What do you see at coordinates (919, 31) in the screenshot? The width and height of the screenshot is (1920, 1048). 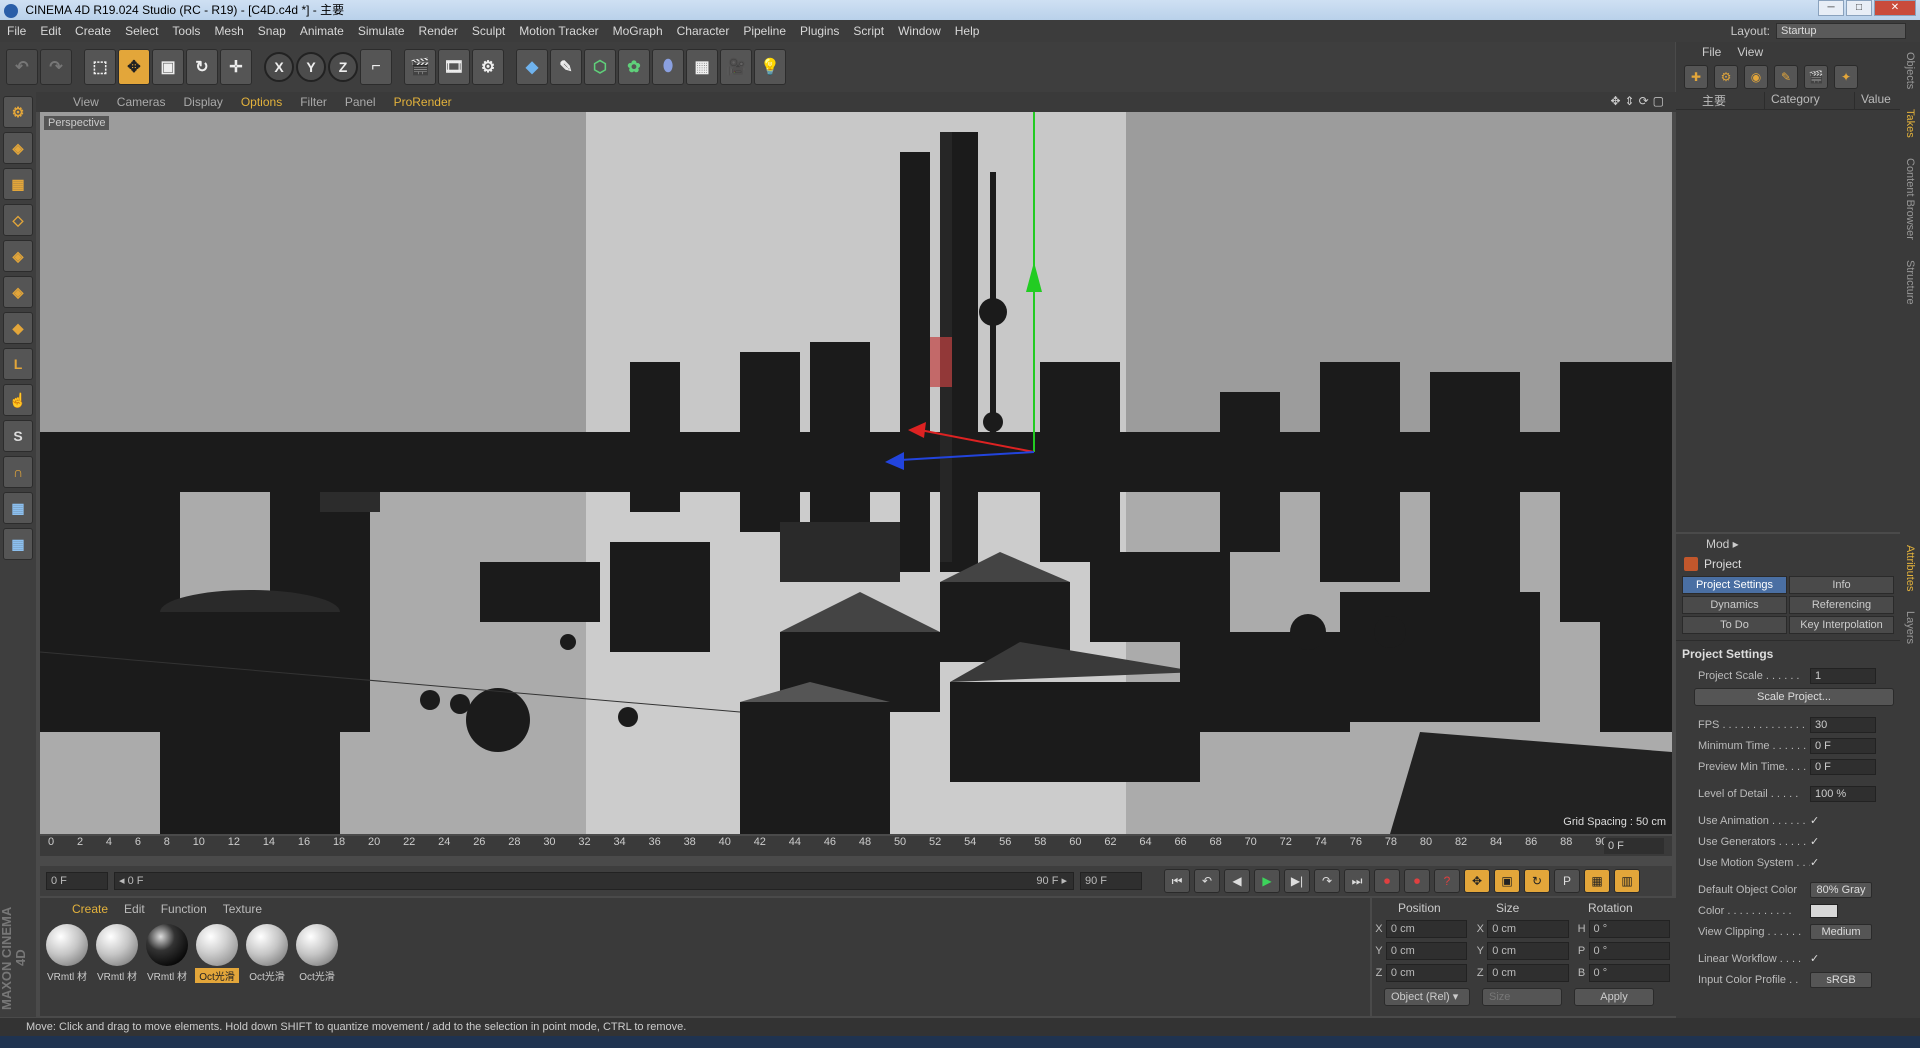 I see `menu-window: Window` at bounding box center [919, 31].